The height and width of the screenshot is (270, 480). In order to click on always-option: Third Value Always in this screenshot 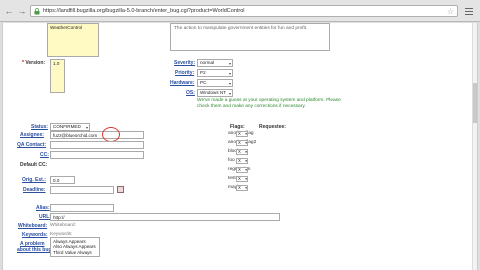, I will do `click(75, 252)`.